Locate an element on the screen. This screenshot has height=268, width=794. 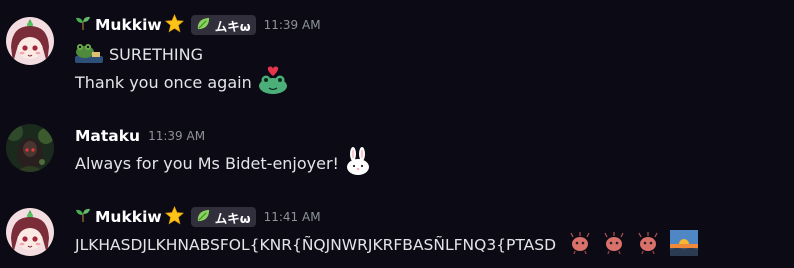
message-text: SURETHING is located at coordinates (156, 54).